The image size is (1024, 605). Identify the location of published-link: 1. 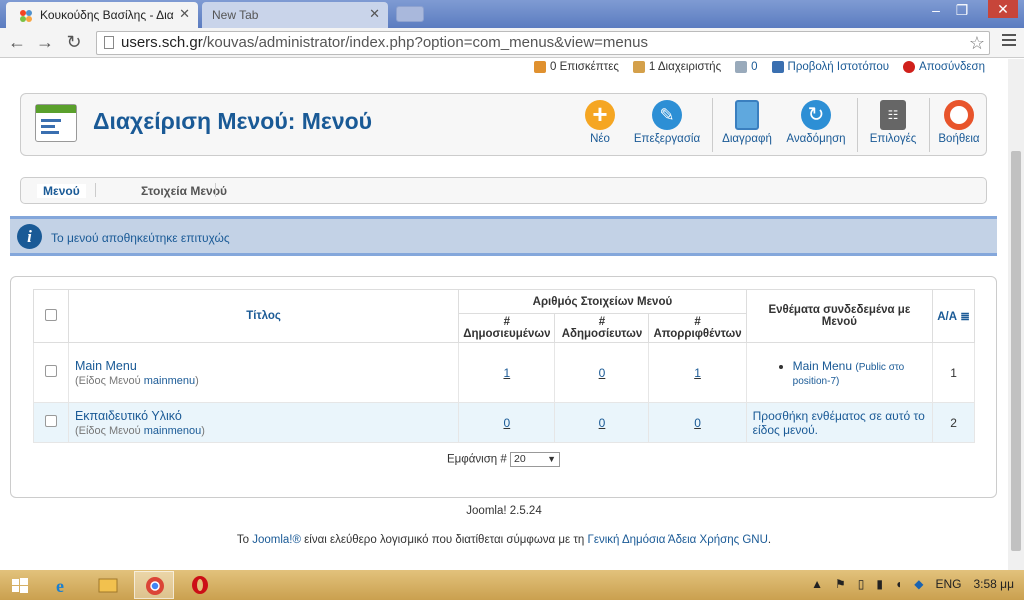
(506, 373).